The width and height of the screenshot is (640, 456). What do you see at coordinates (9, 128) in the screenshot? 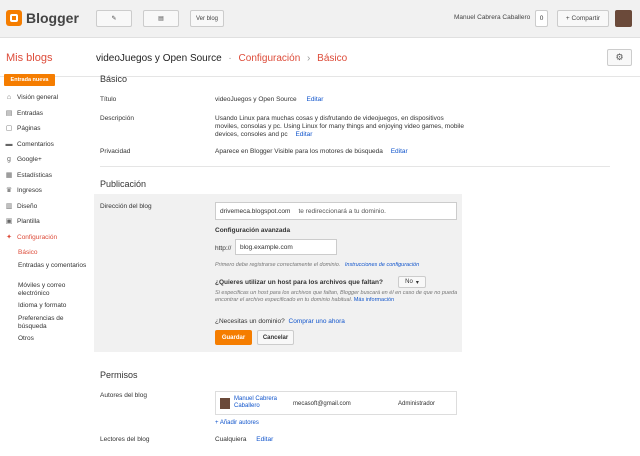
I see `pages-icon: ▢` at bounding box center [9, 128].